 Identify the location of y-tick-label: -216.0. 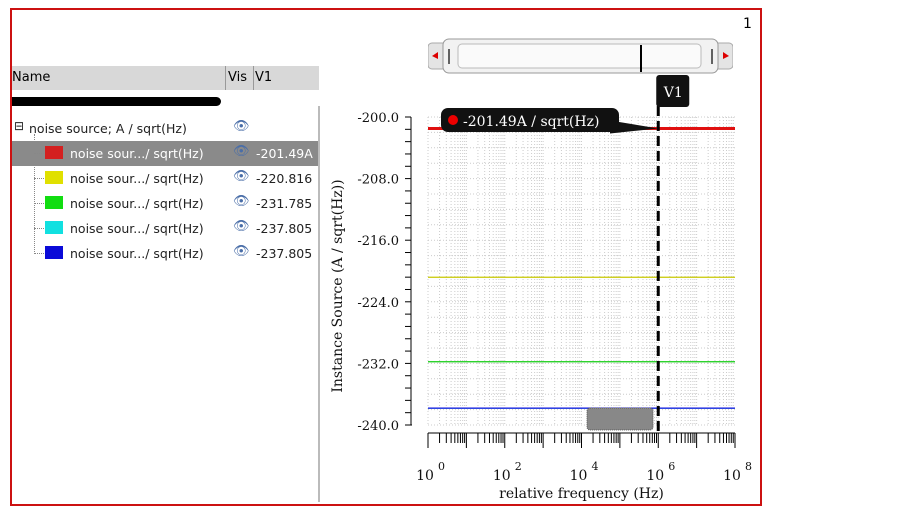
(378, 241).